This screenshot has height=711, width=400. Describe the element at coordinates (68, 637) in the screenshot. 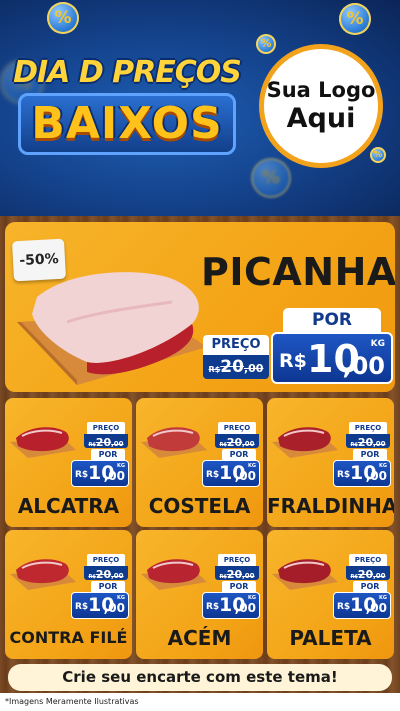

I see `product-name: CONTRA FILÉ` at that location.